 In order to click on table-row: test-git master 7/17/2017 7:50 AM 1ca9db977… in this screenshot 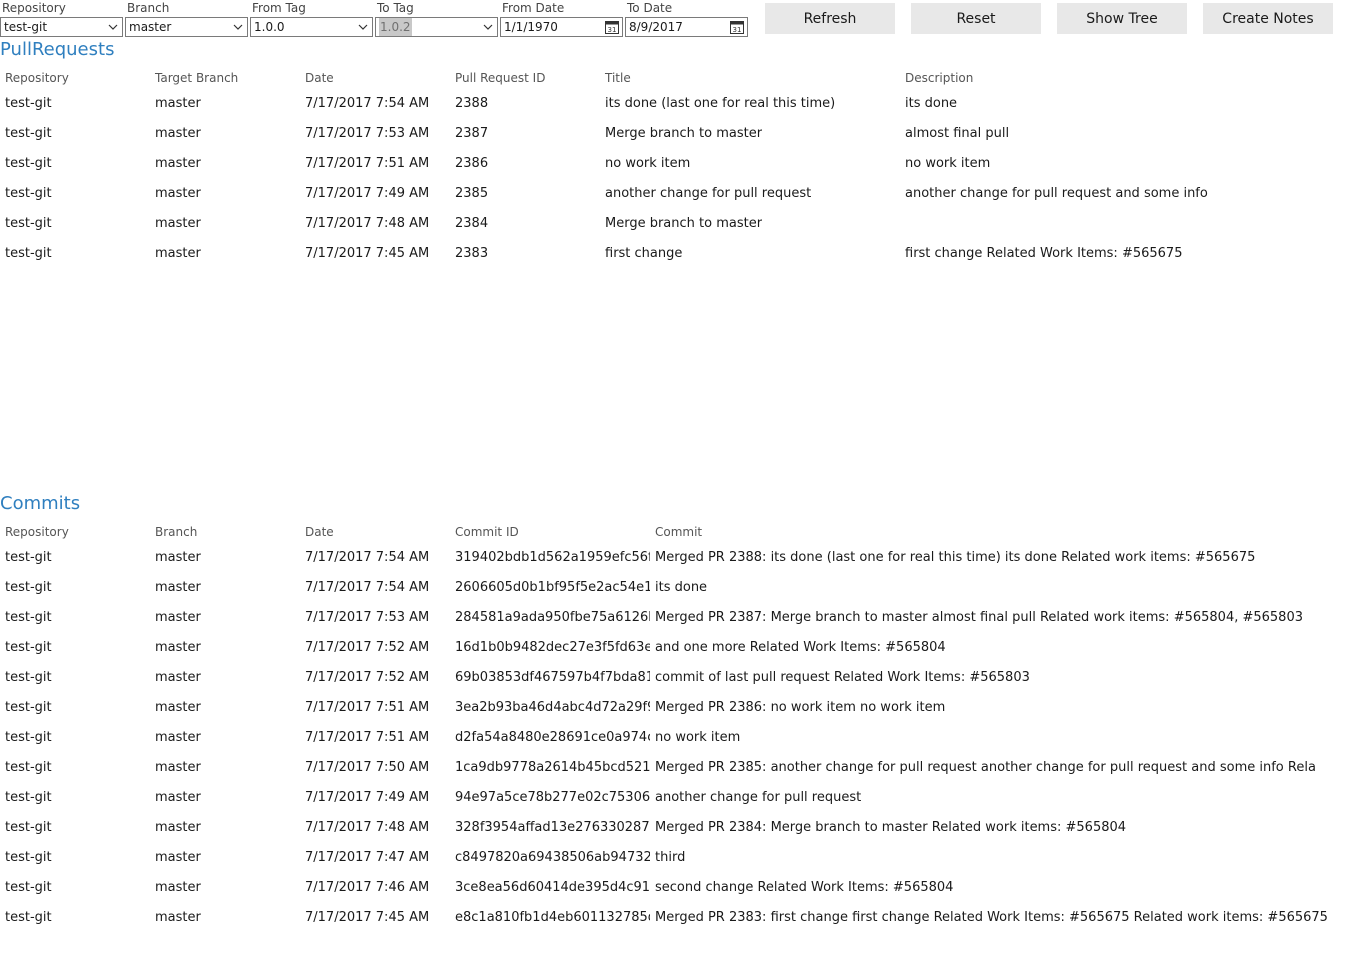, I will do `click(672, 768)`.